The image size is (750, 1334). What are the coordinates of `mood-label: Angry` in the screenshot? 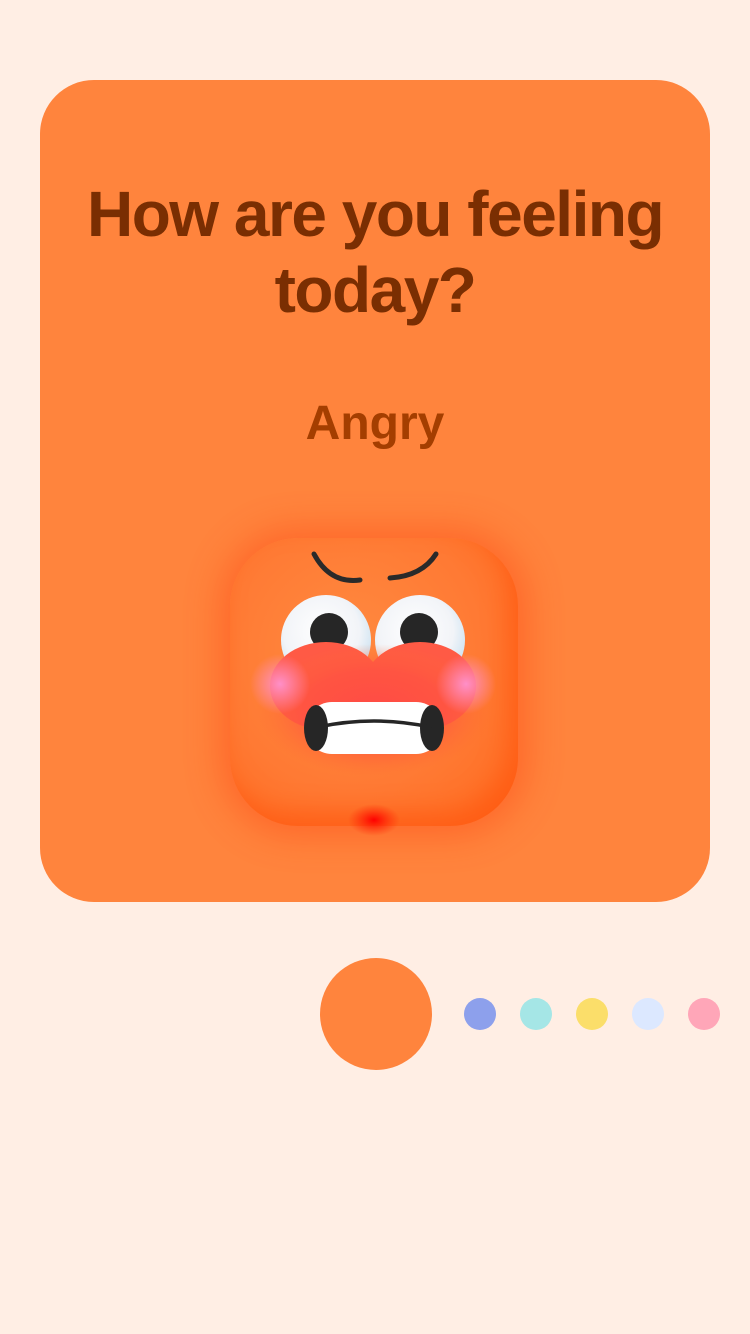 It's located at (375, 423).